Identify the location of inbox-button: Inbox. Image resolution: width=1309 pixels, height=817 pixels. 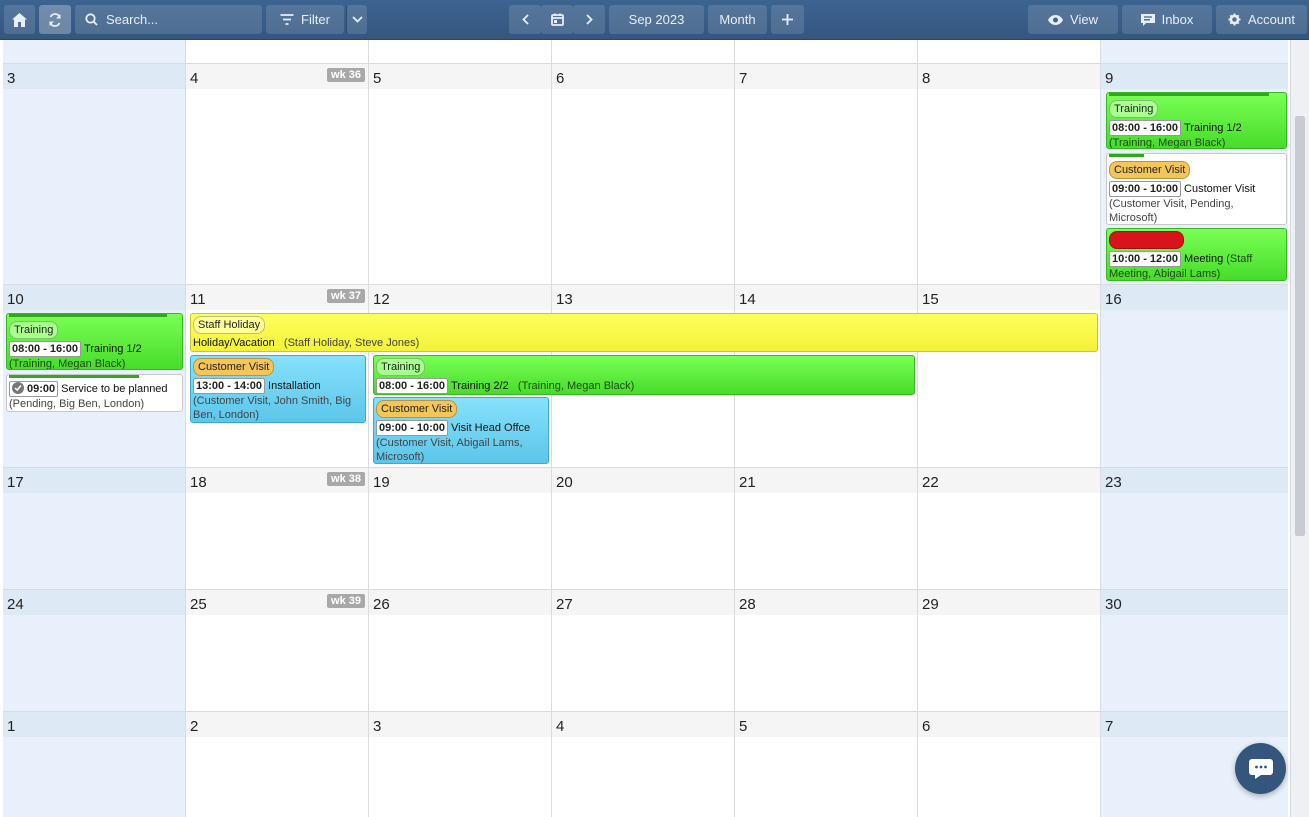
(1167, 19).